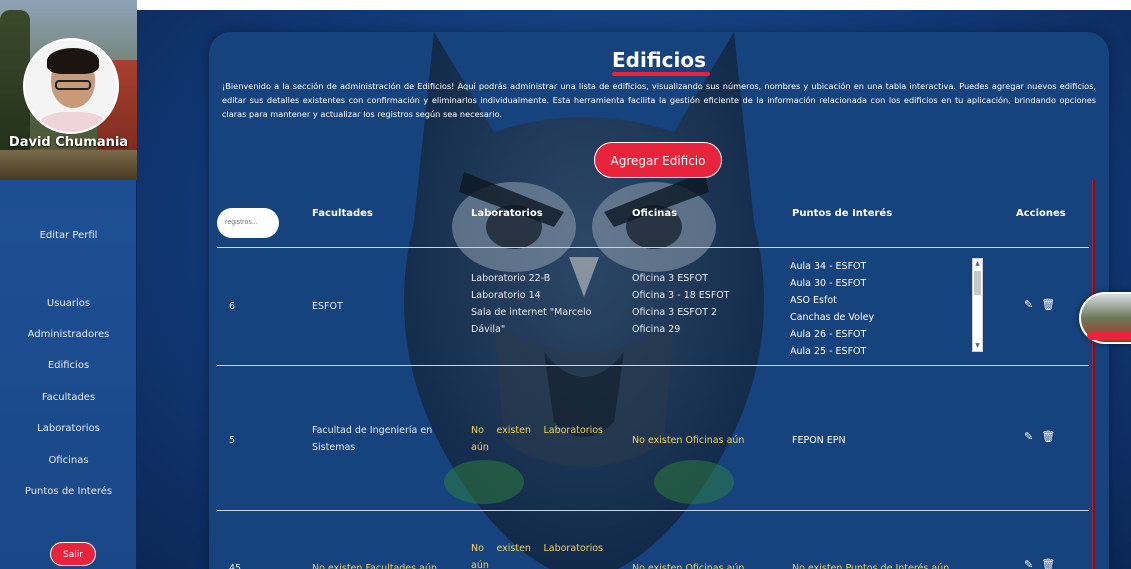 This screenshot has width=1131, height=569. What do you see at coordinates (654, 213) in the screenshot?
I see `header-oficinas: Oficinas` at bounding box center [654, 213].